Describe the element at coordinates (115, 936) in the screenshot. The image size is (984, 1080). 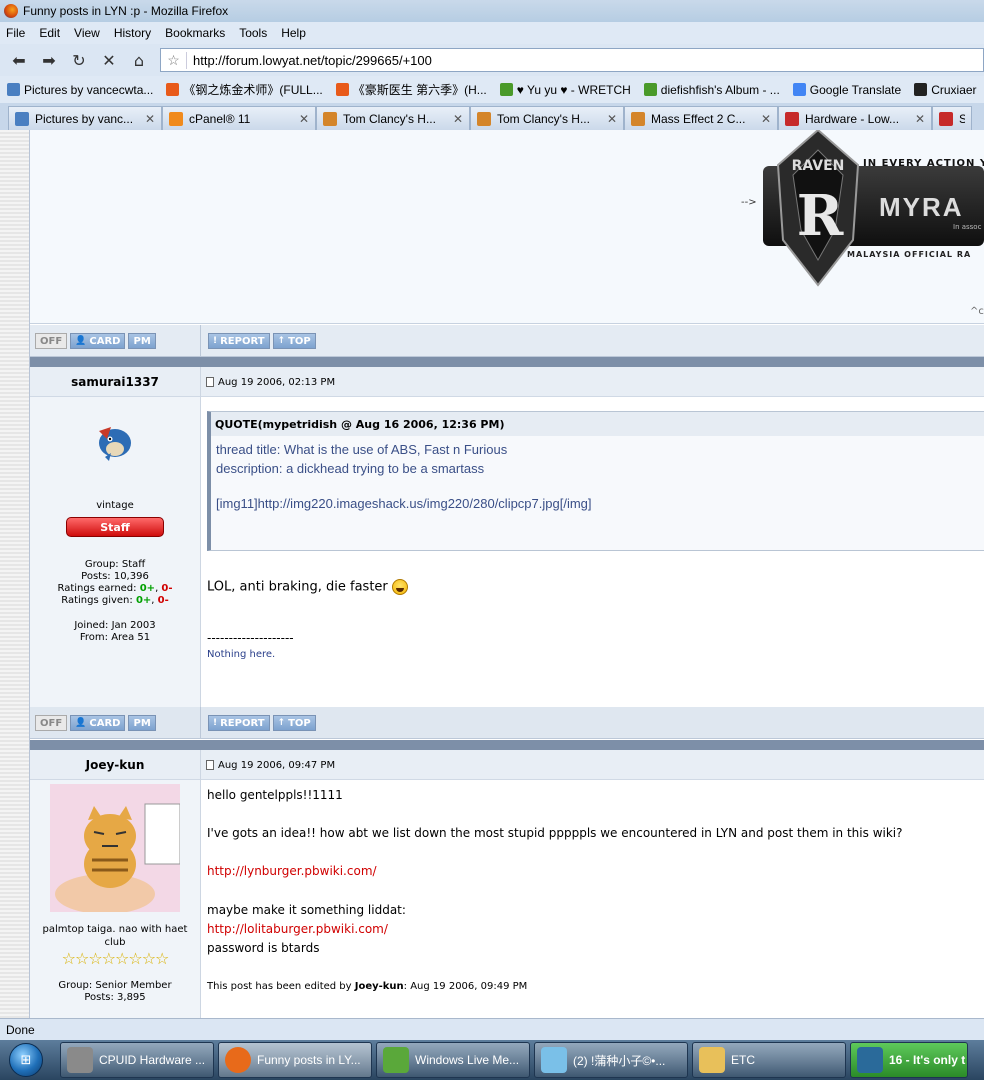
I see `user-title: palmtop taiga. nao with haet club` at that location.